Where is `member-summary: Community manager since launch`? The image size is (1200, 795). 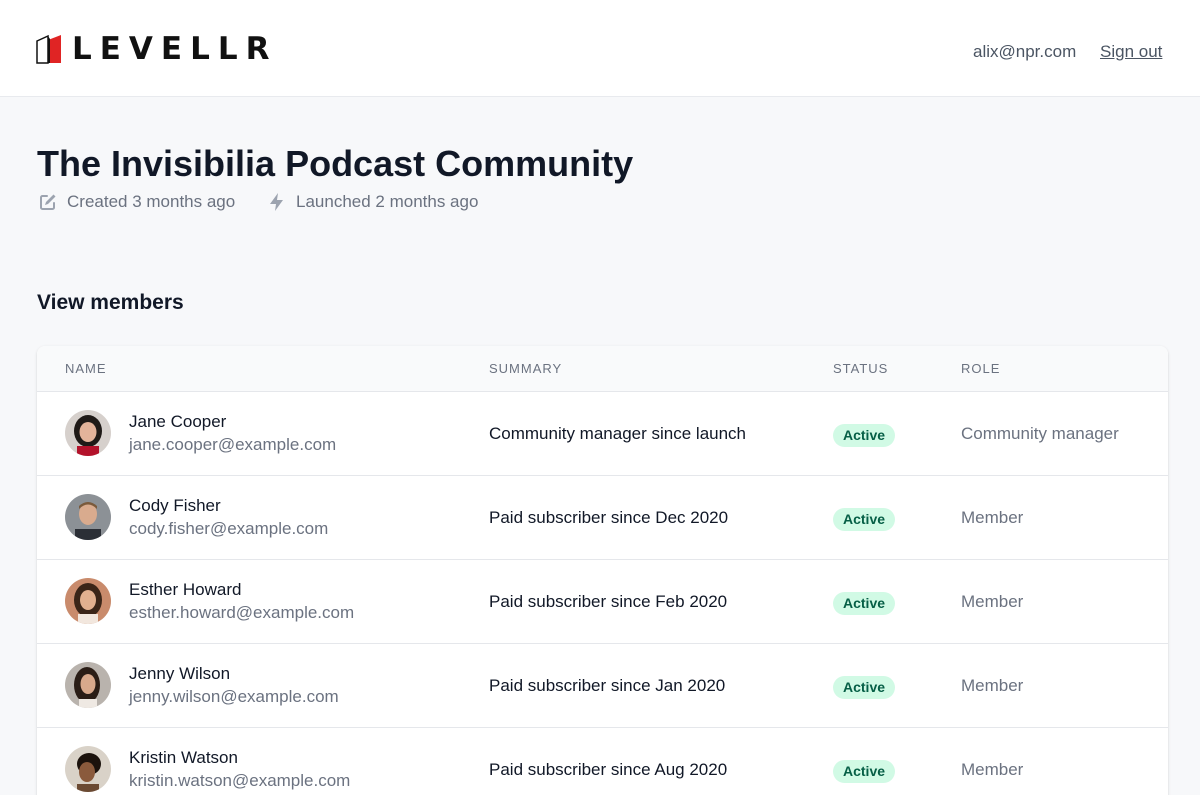 member-summary: Community manager since launch is located at coordinates (618, 433).